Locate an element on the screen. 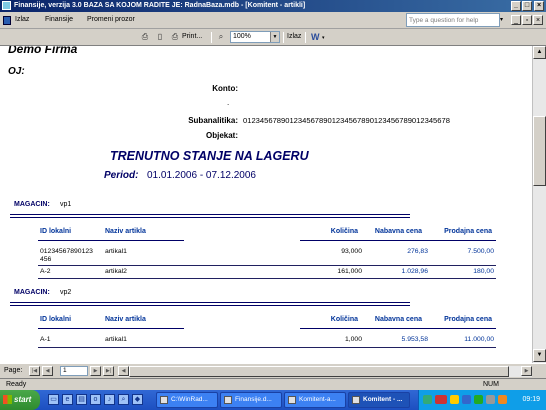 The width and height of the screenshot is (546, 410). row-qty: 1,000 is located at coordinates (353, 339).